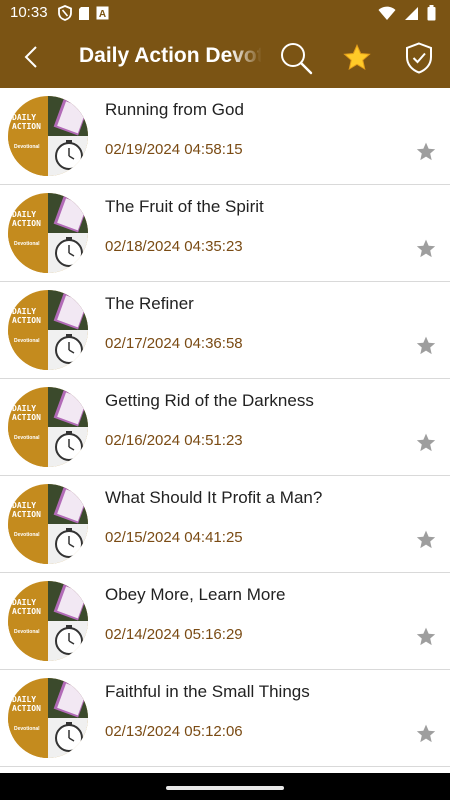 This screenshot has width=450, height=800. Describe the element at coordinates (24, 117) in the screenshot. I see `thumbnail-text: DAILY` at that location.